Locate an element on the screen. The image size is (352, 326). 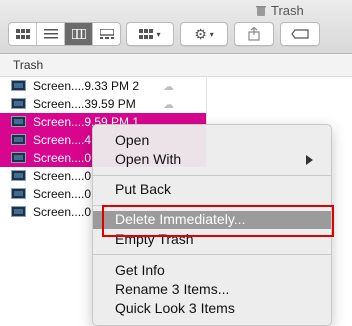
list-item: Screen....9.33 PM 2 ☁ is located at coordinates (103, 86).